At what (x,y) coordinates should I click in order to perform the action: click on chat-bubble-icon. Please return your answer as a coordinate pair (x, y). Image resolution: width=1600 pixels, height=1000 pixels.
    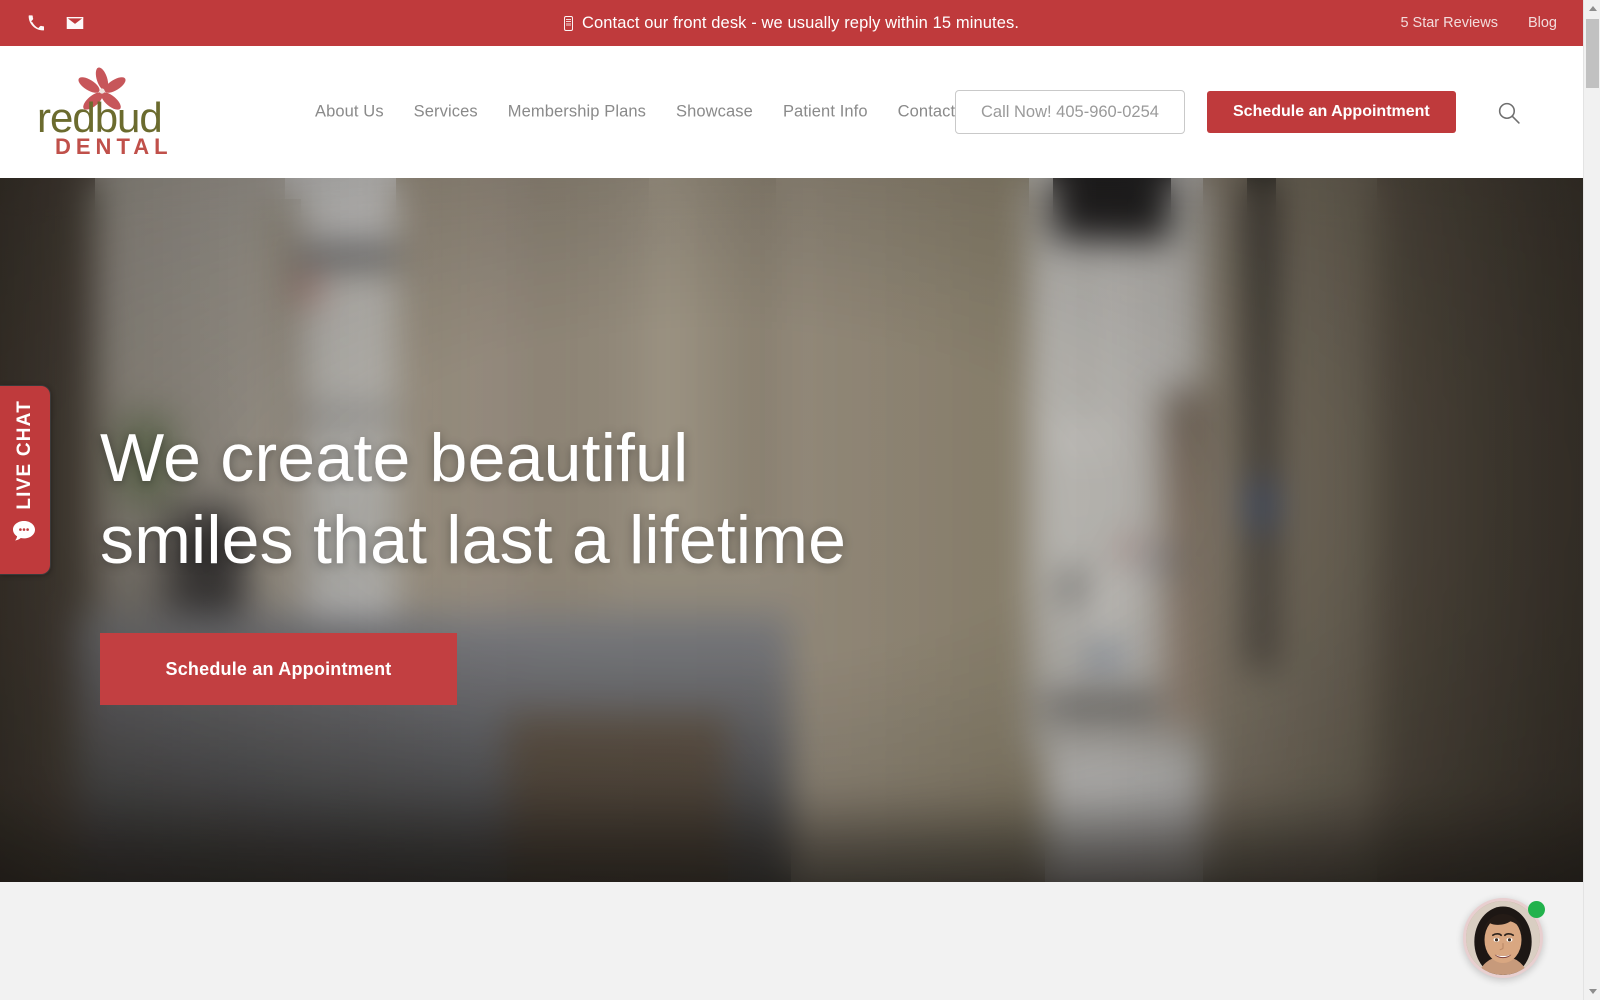
    Looking at the image, I should click on (25, 531).